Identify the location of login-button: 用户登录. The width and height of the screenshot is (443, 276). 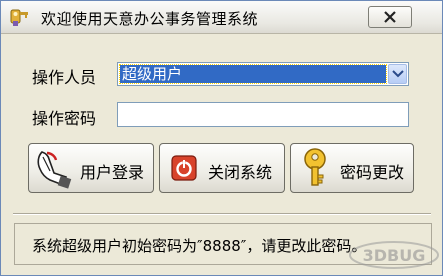
(91, 168).